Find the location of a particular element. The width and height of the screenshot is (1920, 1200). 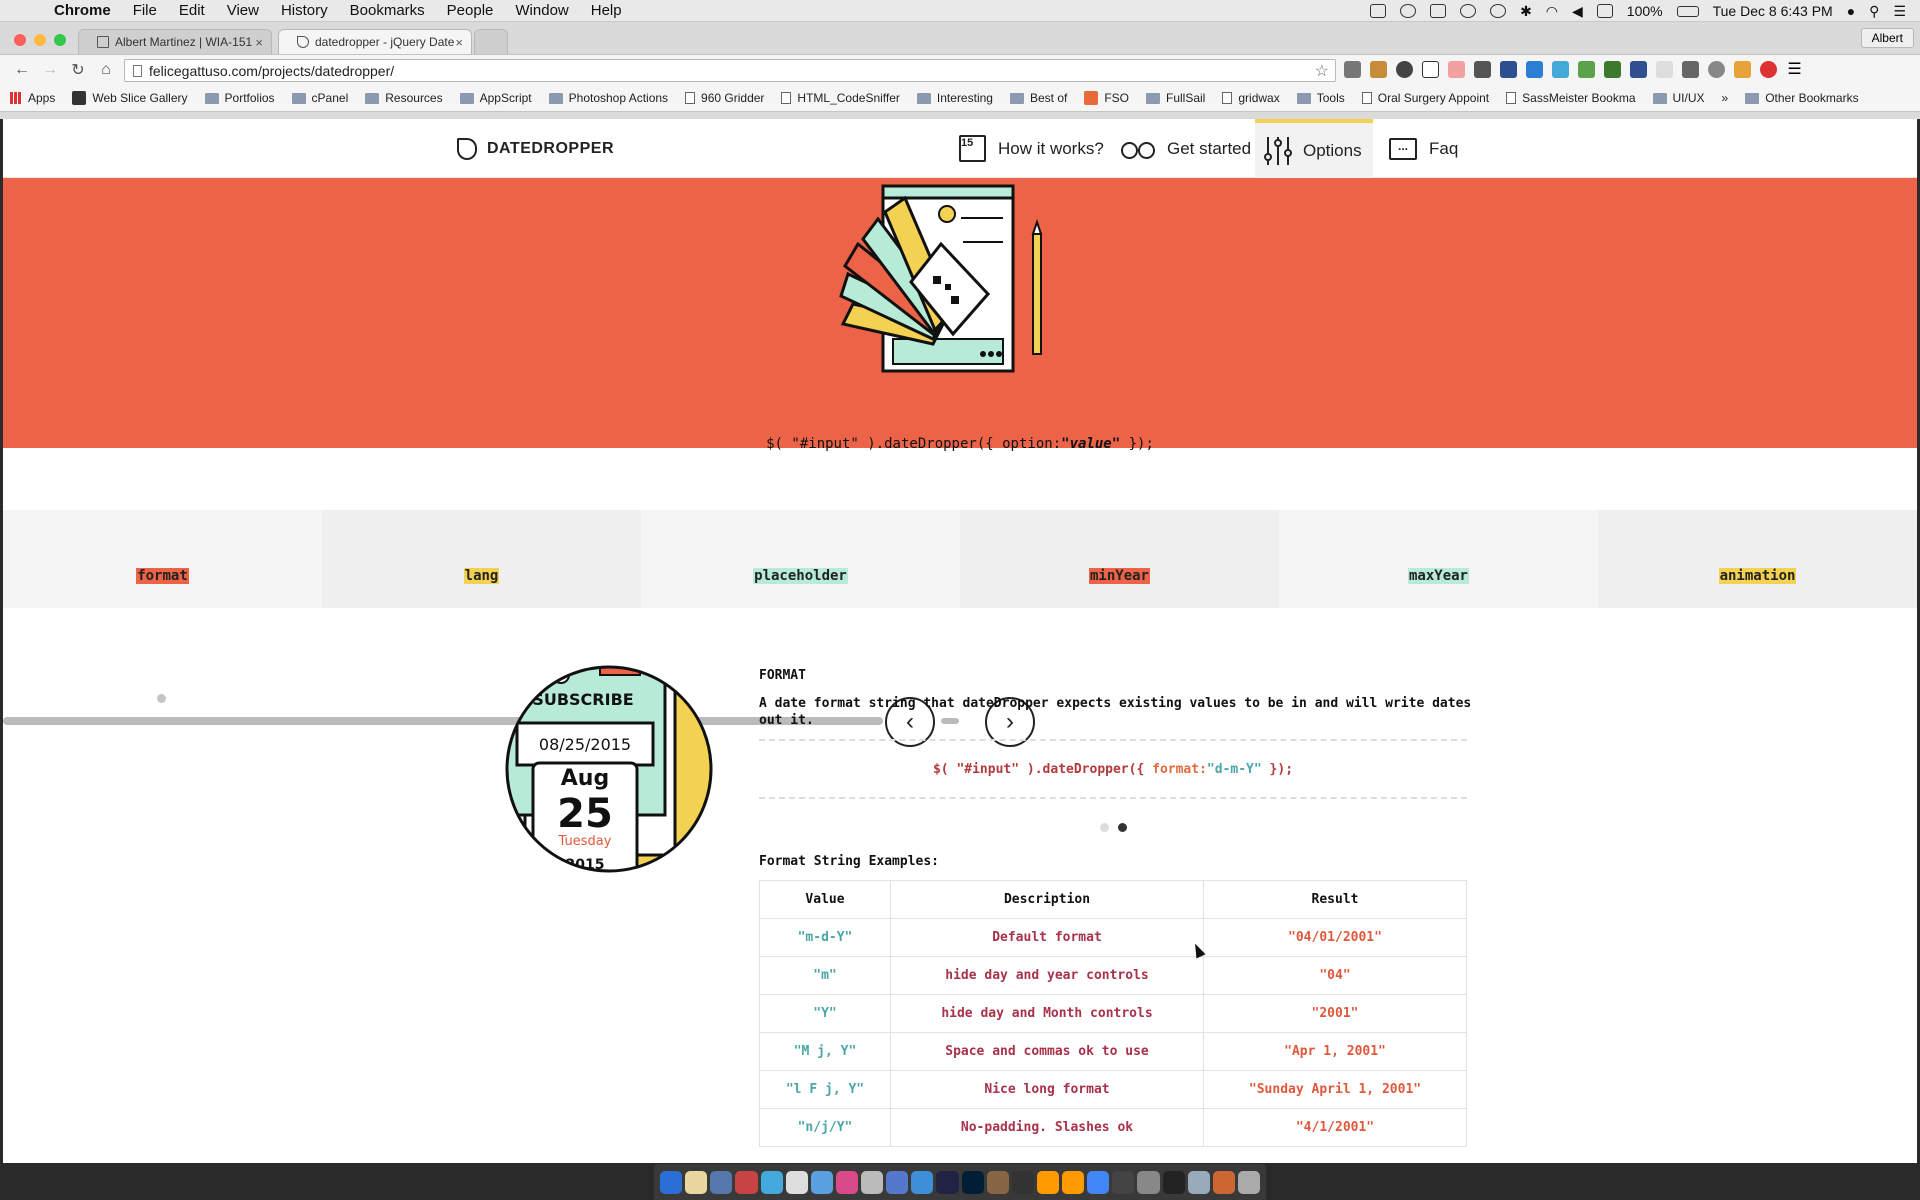

bookmark-resources: Resources is located at coordinates (404, 98).